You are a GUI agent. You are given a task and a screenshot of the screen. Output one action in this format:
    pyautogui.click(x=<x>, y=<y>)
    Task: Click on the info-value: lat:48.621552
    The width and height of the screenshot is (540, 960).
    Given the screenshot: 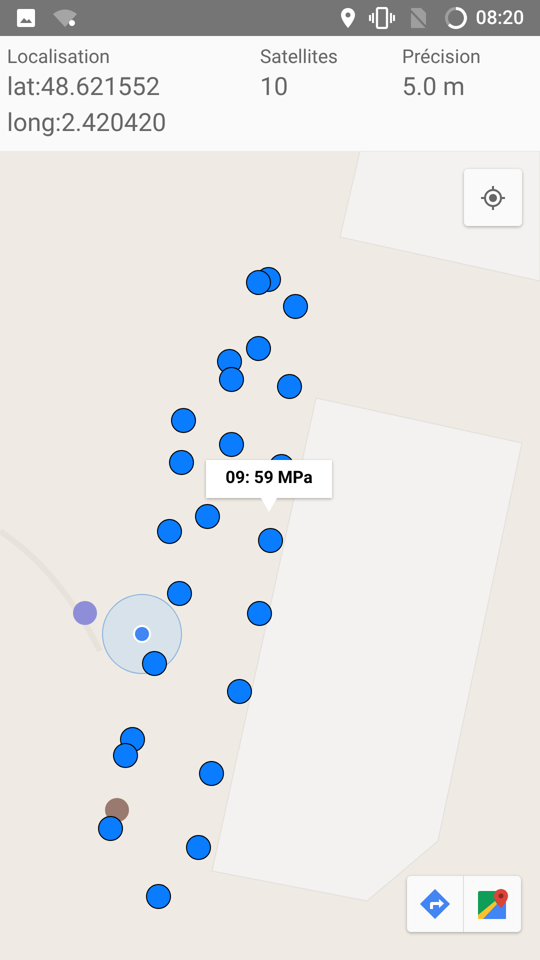 What is the action you would take?
    pyautogui.click(x=84, y=88)
    